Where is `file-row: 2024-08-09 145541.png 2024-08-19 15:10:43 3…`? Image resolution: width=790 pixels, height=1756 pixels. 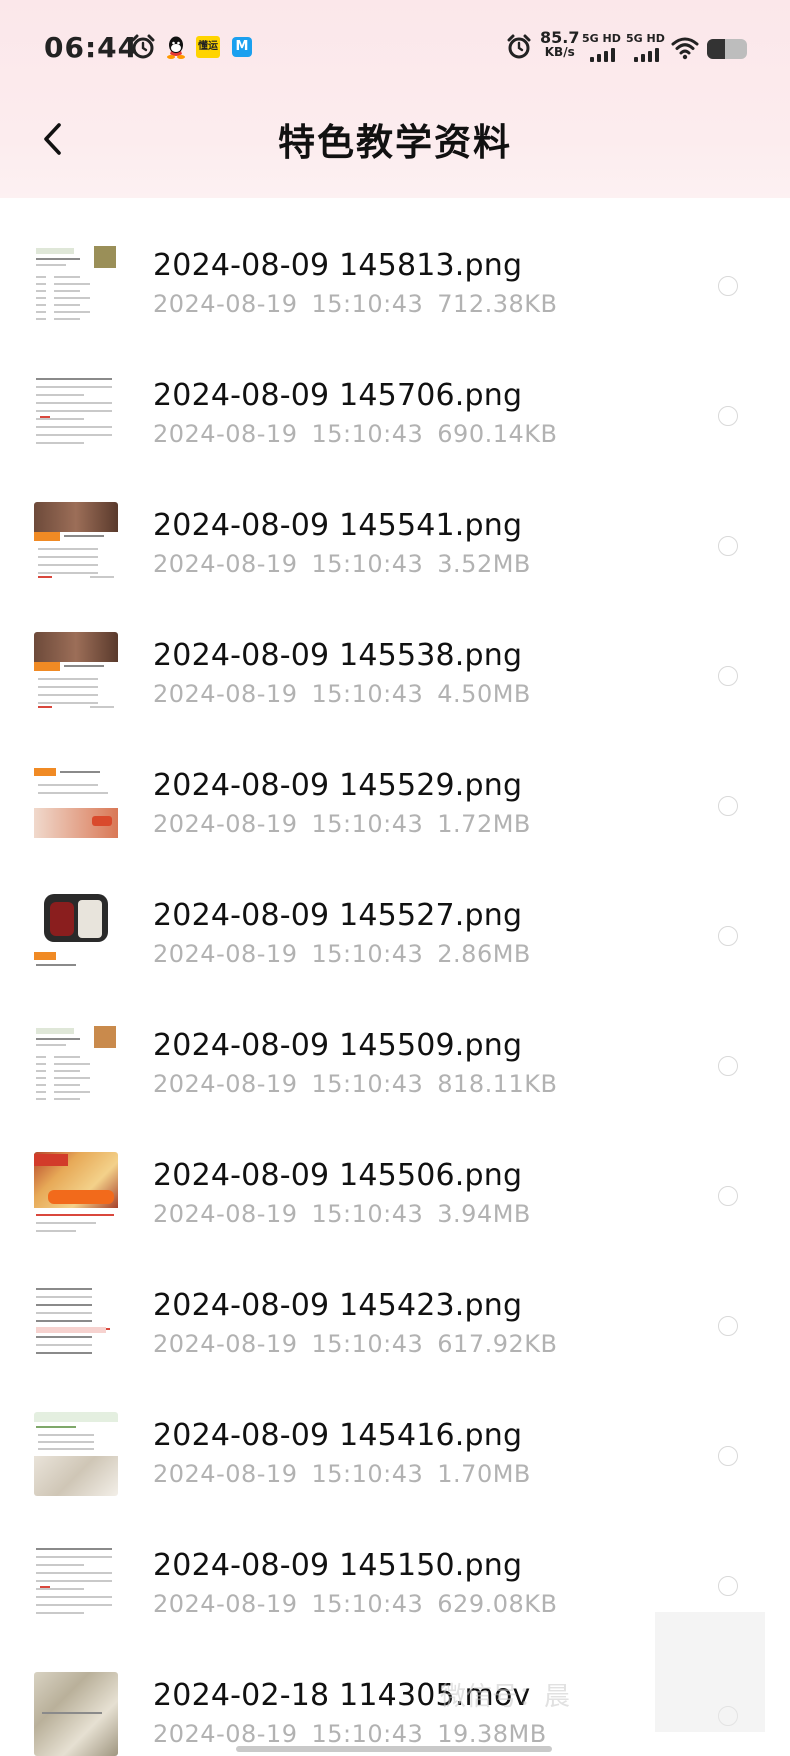 file-row: 2024-08-09 145541.png 2024-08-19 15:10:43 3… is located at coordinates (395, 539).